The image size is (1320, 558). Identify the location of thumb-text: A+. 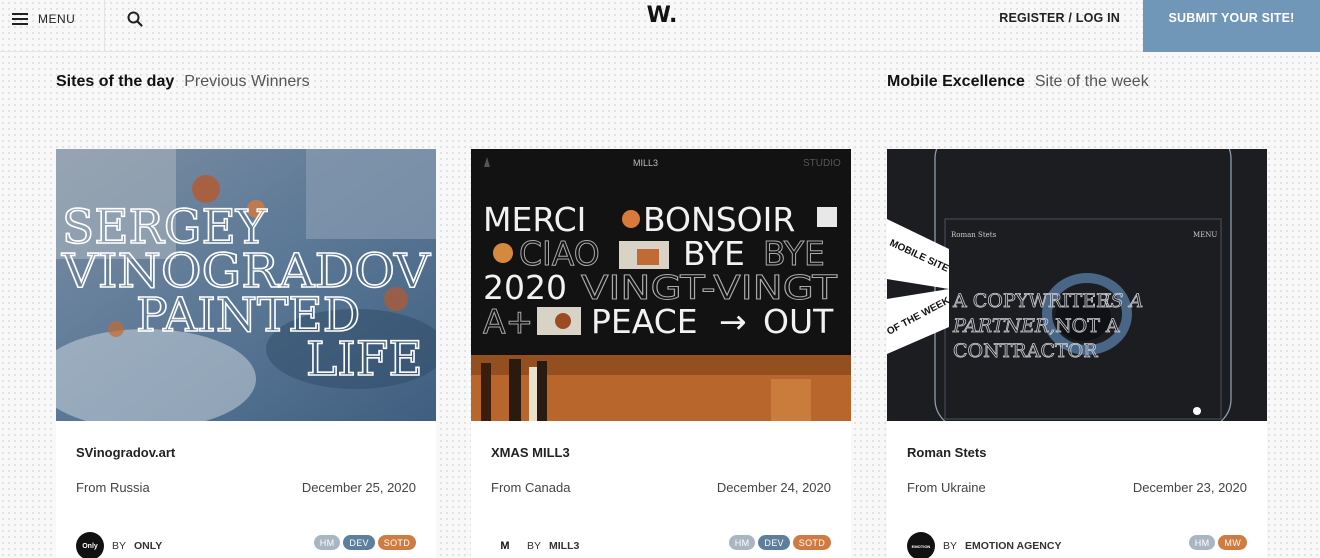
(508, 321).